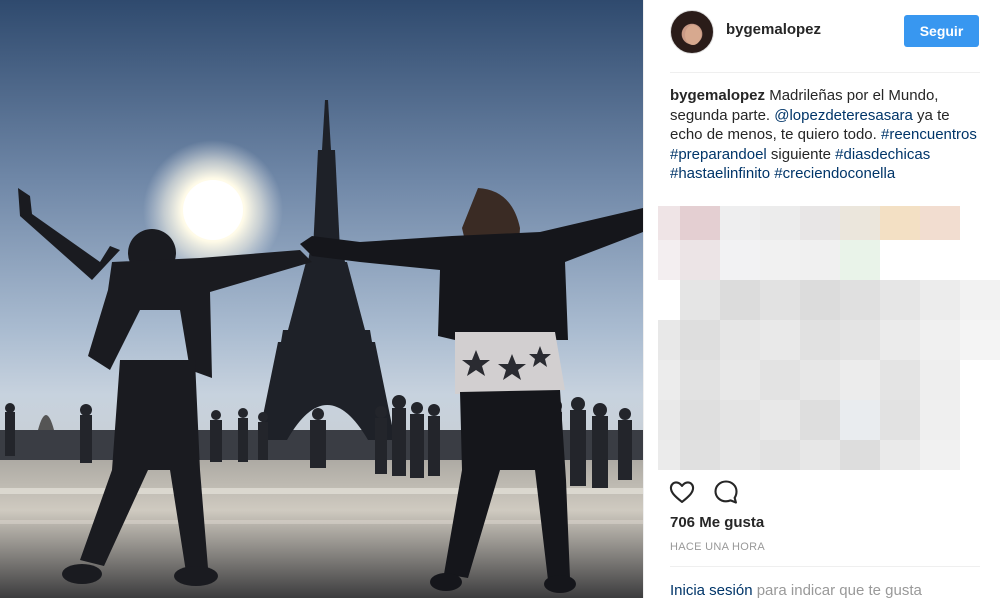 This screenshot has width=1000, height=598. I want to click on caption-text: siguiente, so click(801, 154).